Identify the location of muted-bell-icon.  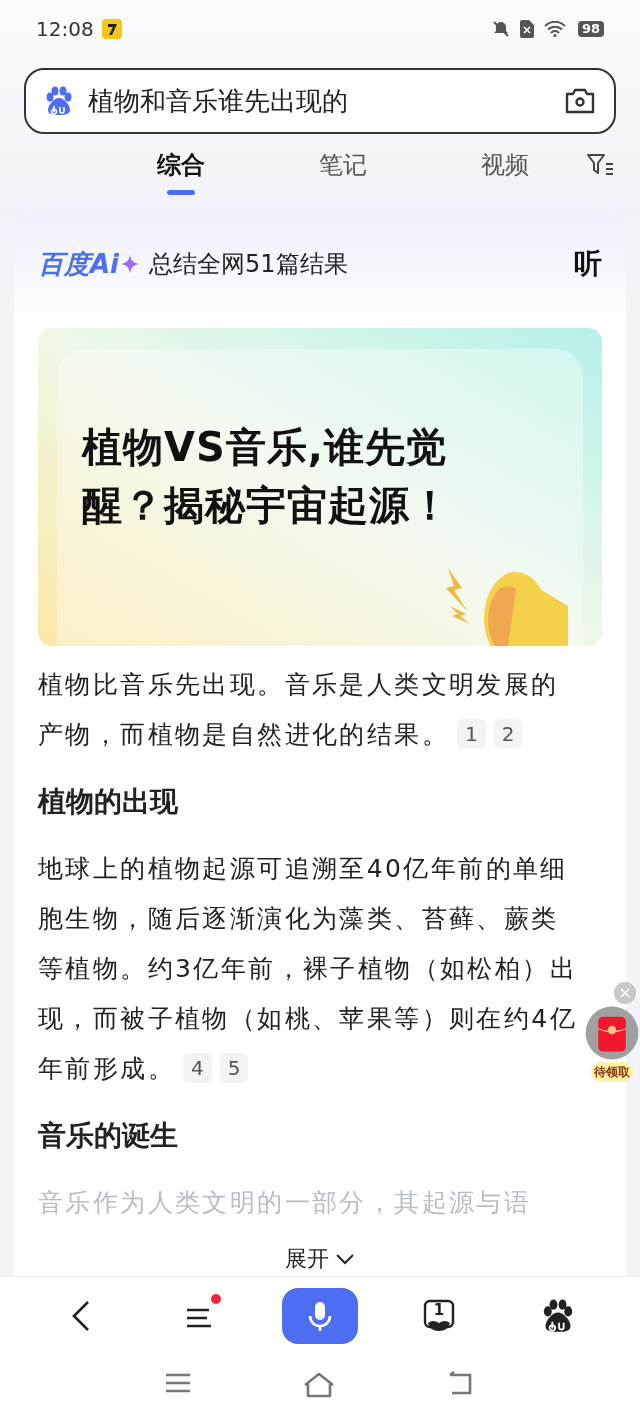
(500, 29).